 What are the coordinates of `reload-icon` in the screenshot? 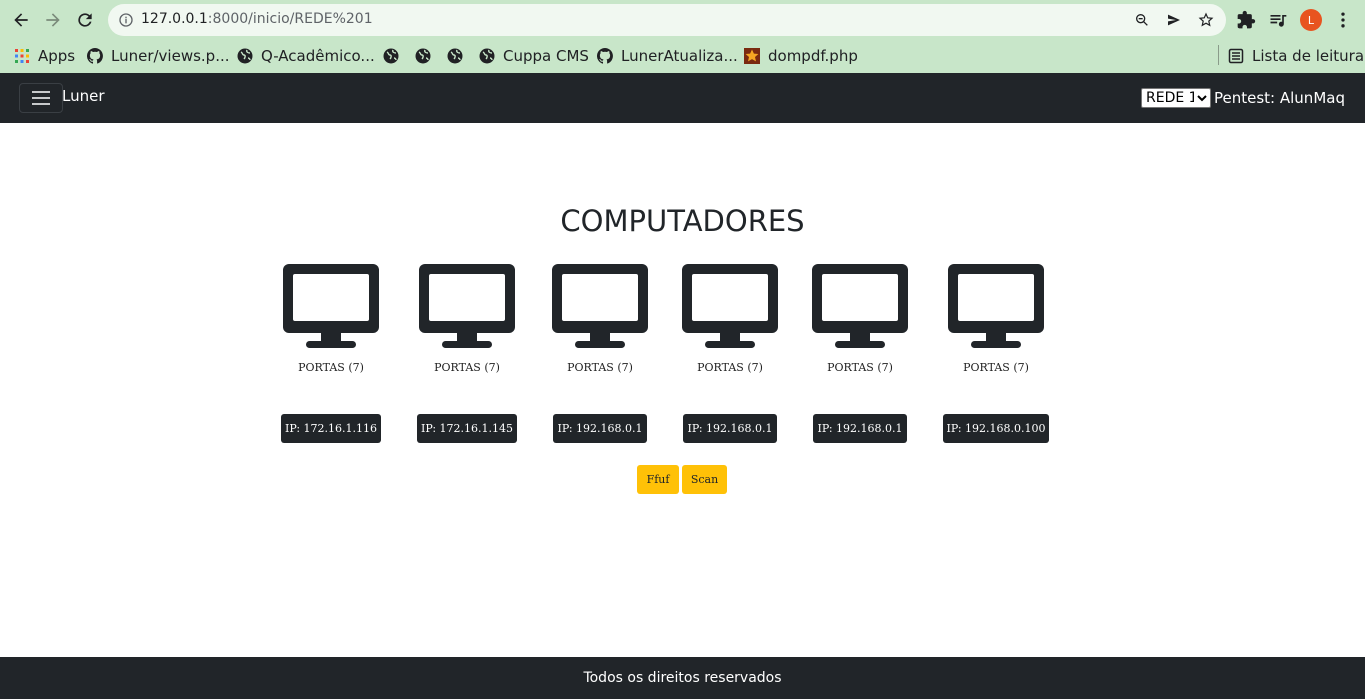 It's located at (85, 20).